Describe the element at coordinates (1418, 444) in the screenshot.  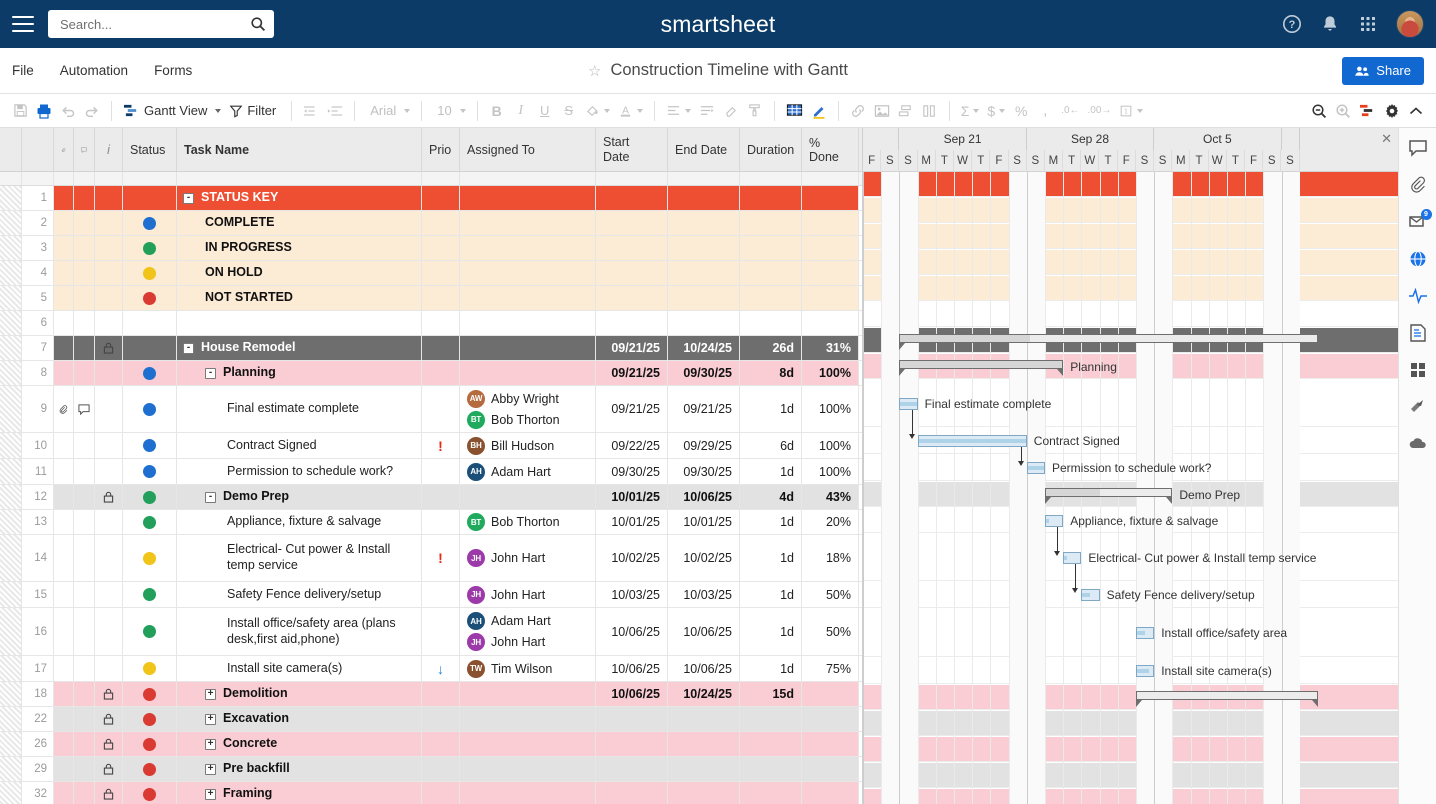
I see `cloud-icon` at that location.